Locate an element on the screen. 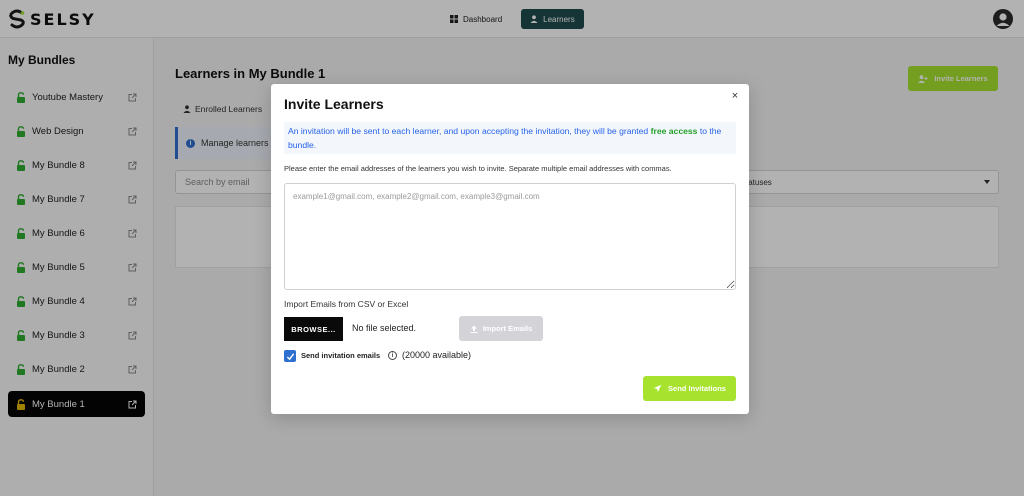 The height and width of the screenshot is (496, 1024). available-count: (20000 available) is located at coordinates (437, 355).